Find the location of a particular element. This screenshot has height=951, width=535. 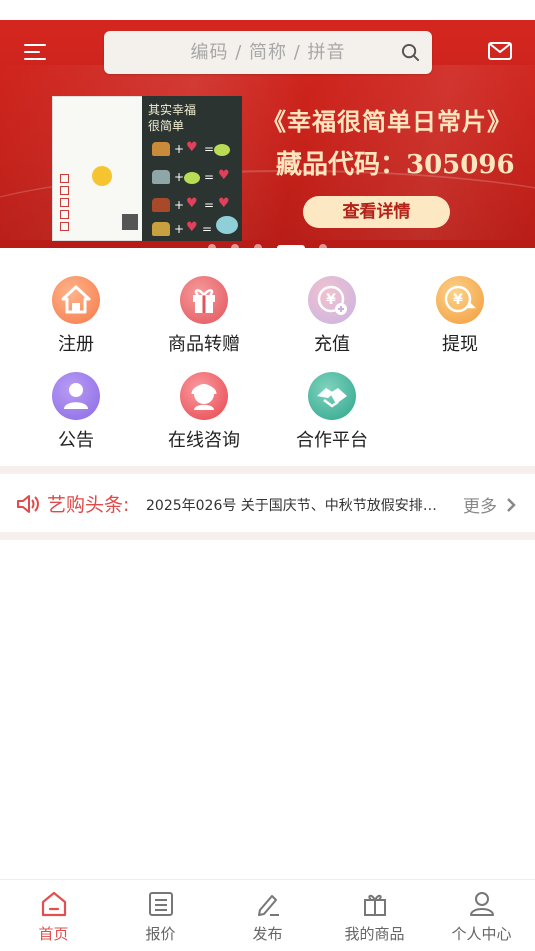

edit-pen-icon is located at coordinates (268, 905).